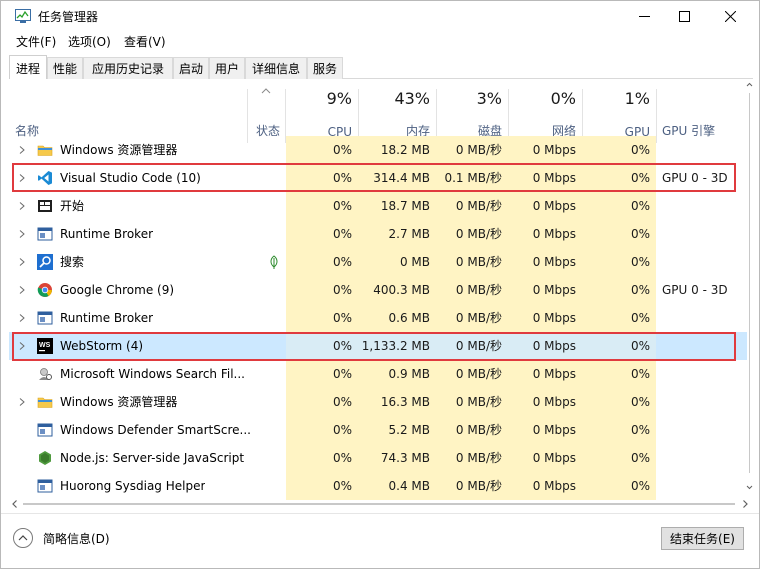 The image size is (760, 569). Describe the element at coordinates (68, 17) in the screenshot. I see `window-title: 任务管理器` at that location.